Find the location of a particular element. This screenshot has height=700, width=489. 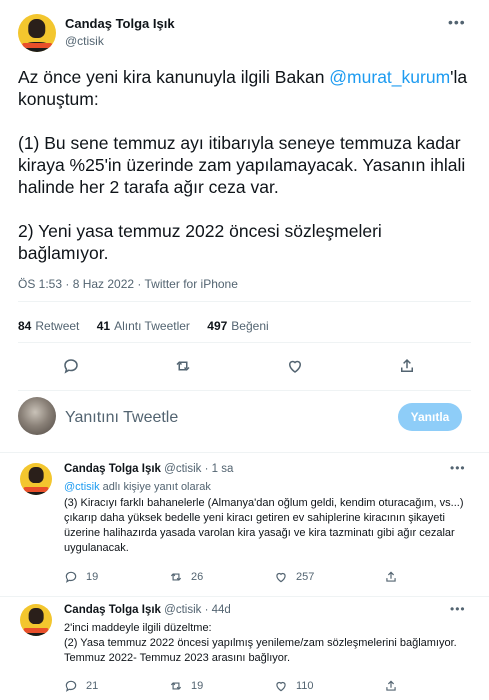

like-count: 257 is located at coordinates (305, 577).